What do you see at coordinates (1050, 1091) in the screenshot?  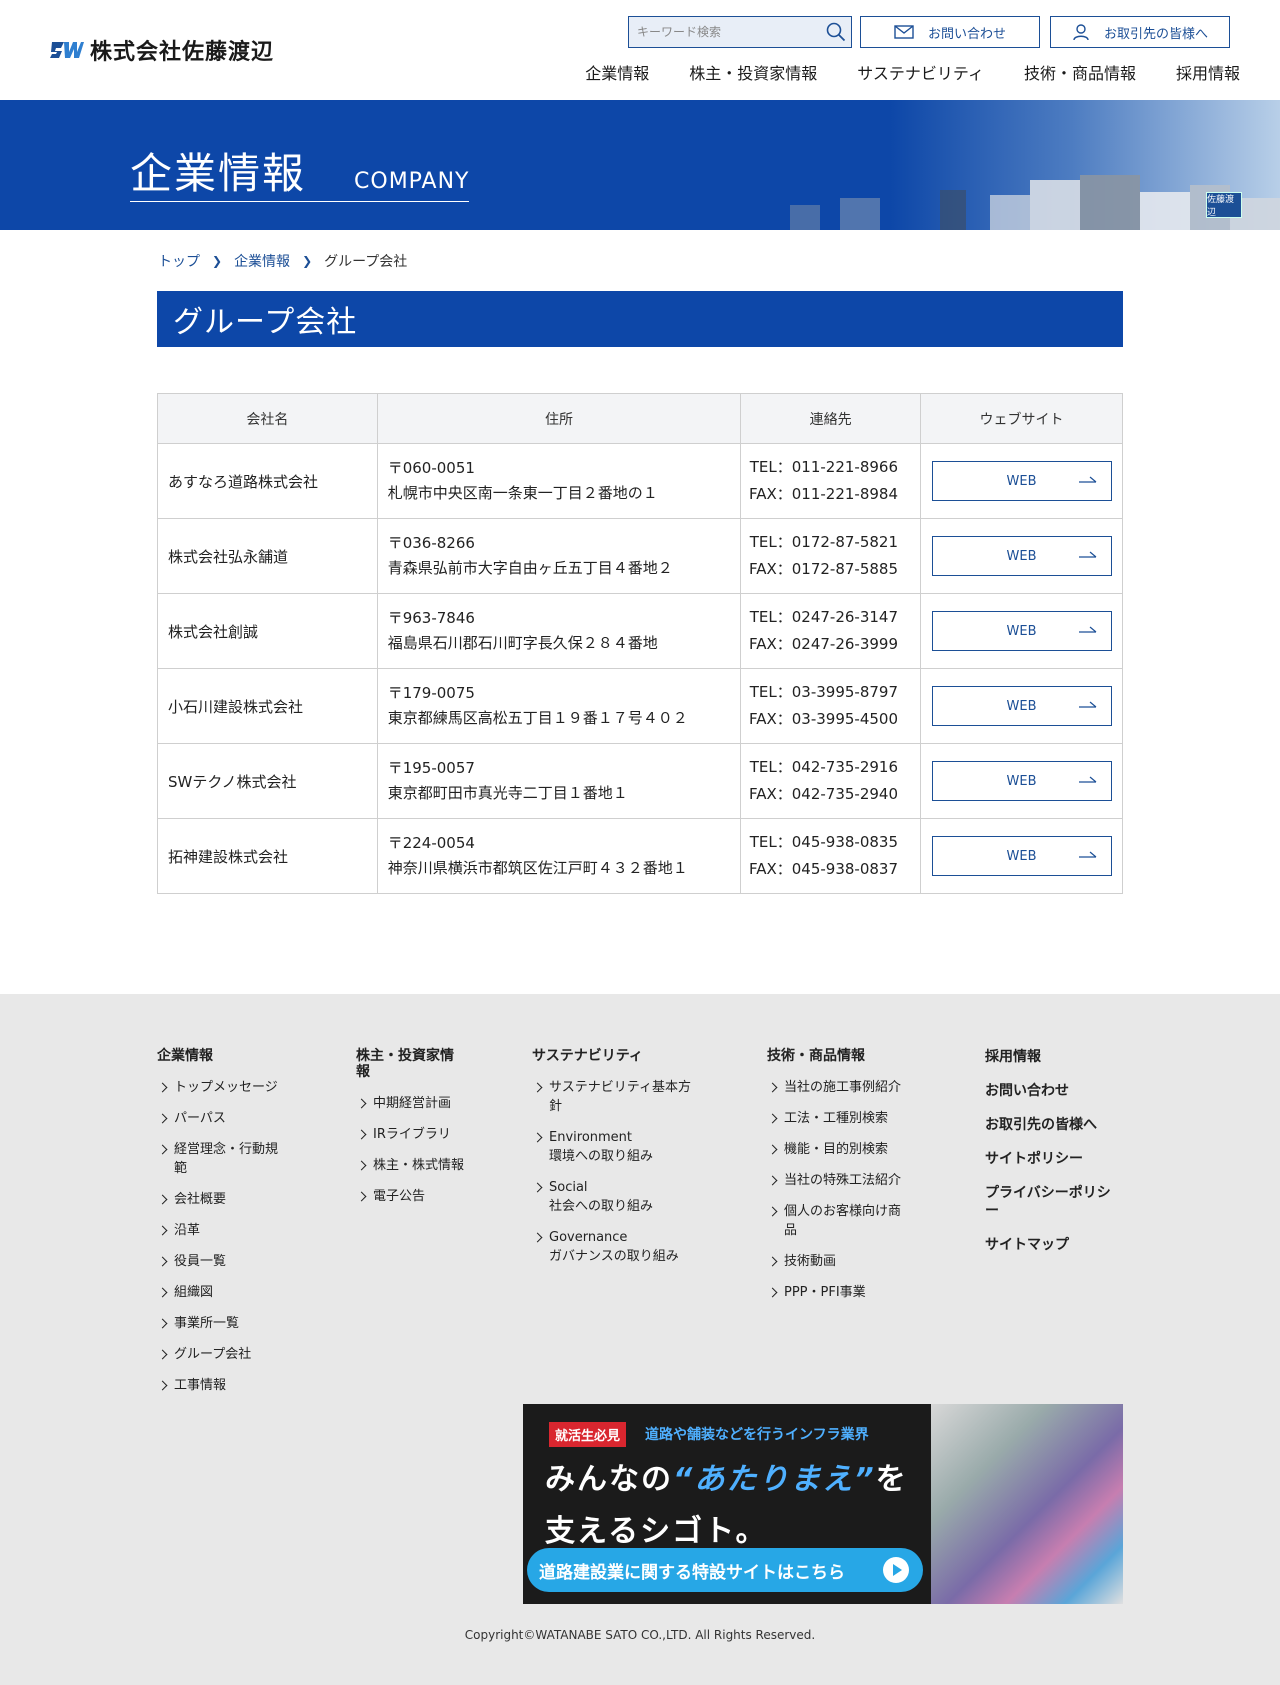 I see `footer-link-contact: お問い合わせ` at bounding box center [1050, 1091].